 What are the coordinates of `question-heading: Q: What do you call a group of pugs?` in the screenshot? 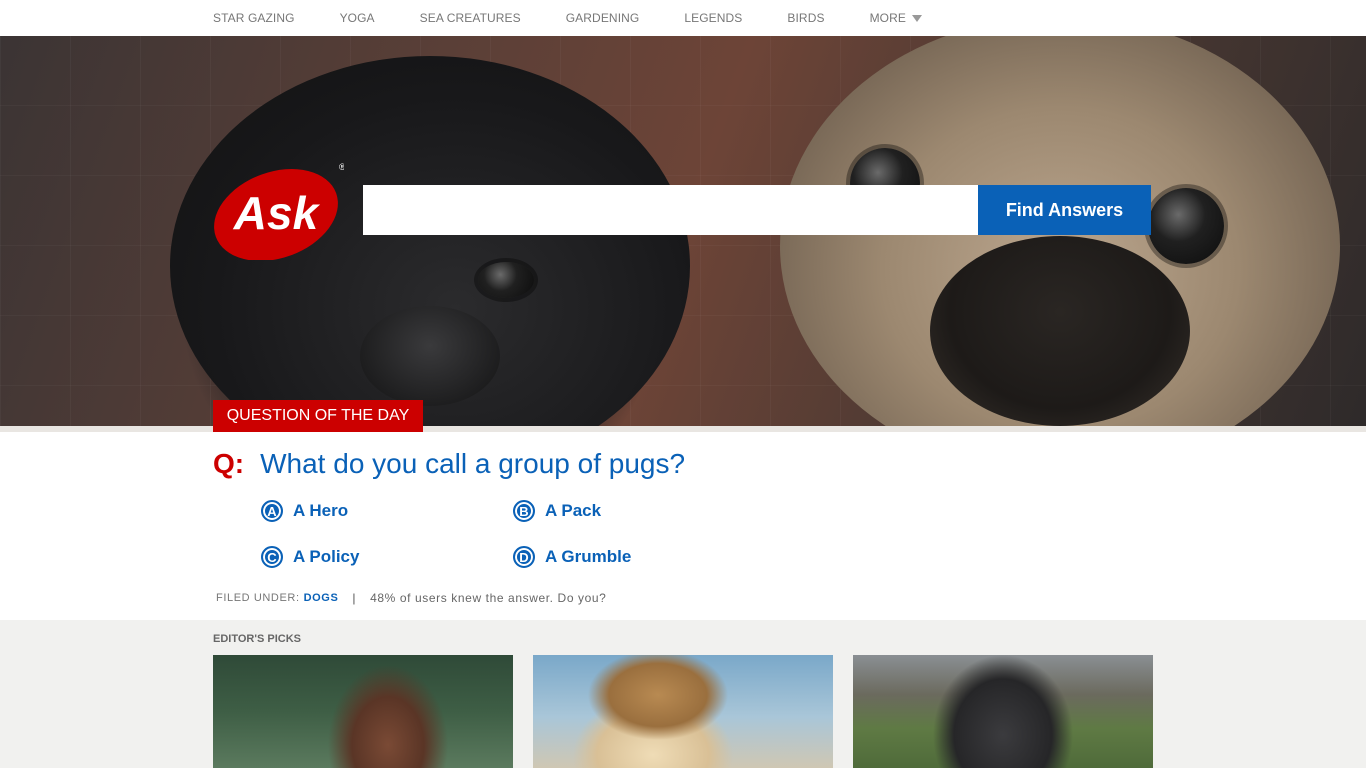 It's located at (449, 464).